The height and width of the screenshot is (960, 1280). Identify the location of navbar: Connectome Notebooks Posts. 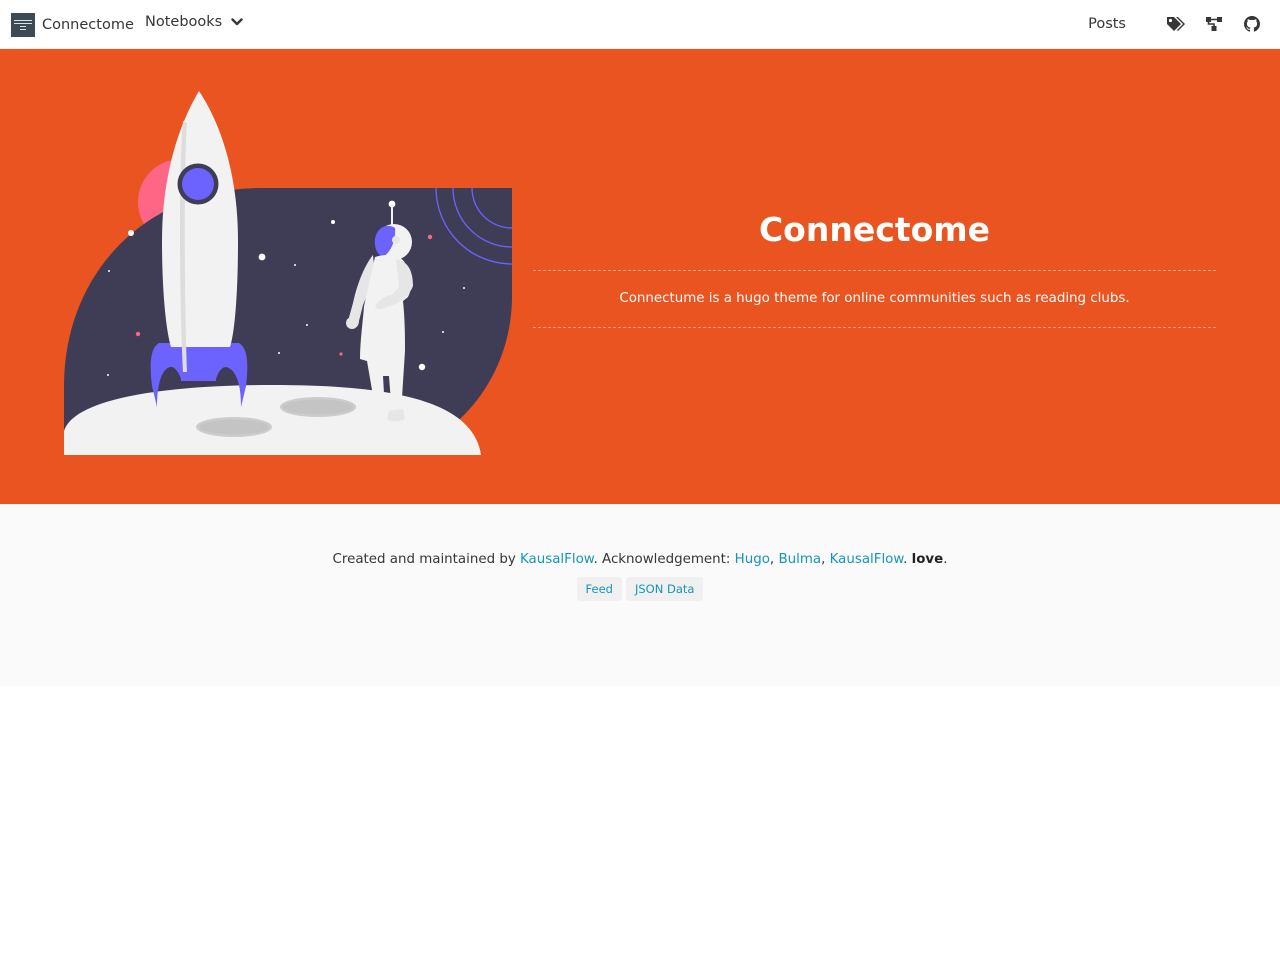
(640, 24).